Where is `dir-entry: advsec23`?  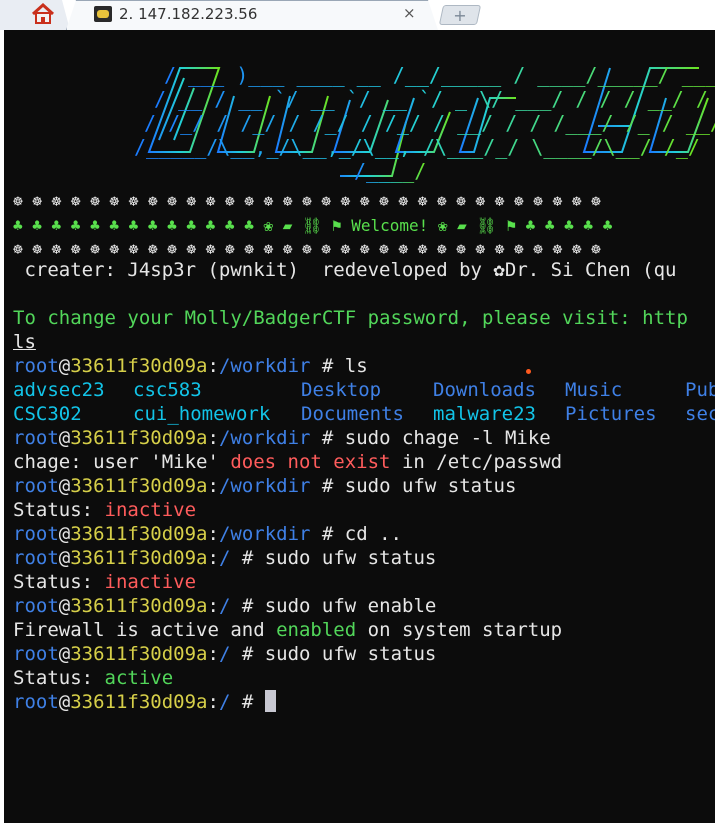
dir-entry: advsec23 is located at coordinates (59, 390).